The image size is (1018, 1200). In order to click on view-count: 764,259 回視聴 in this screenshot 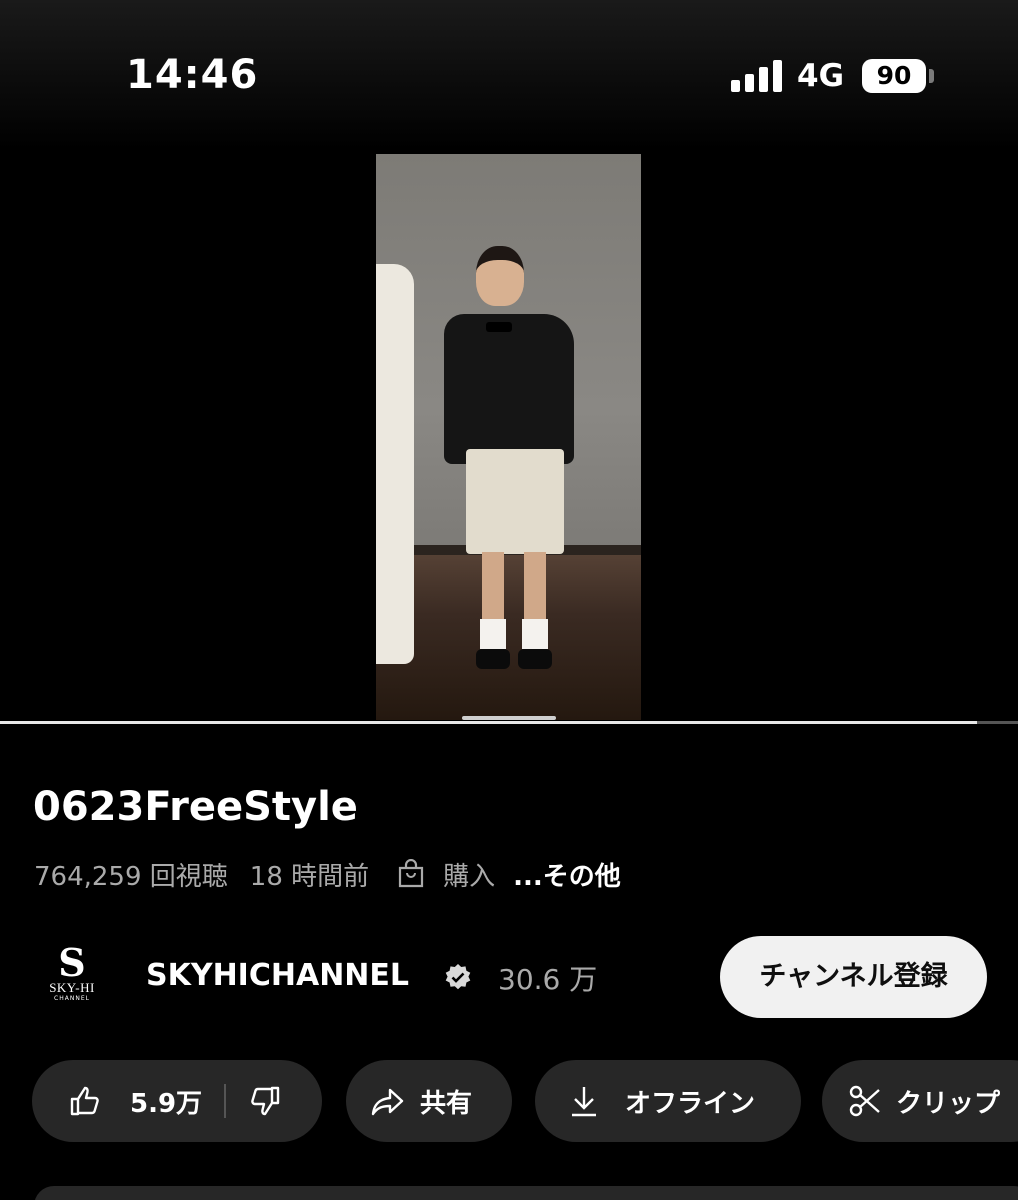, I will do `click(131, 876)`.